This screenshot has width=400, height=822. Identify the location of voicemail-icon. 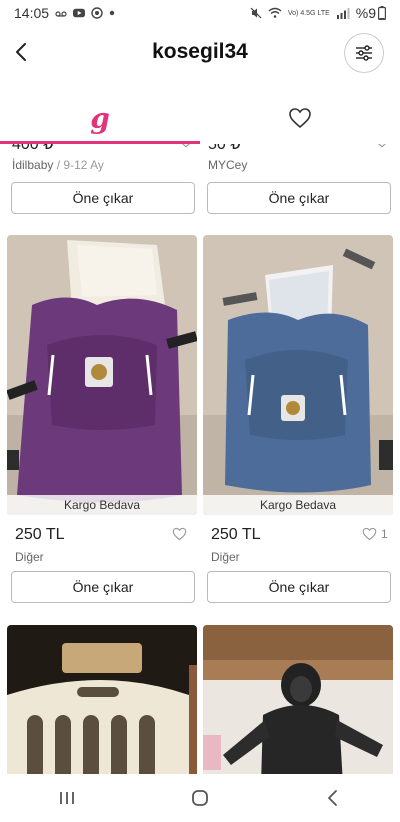
(61, 14).